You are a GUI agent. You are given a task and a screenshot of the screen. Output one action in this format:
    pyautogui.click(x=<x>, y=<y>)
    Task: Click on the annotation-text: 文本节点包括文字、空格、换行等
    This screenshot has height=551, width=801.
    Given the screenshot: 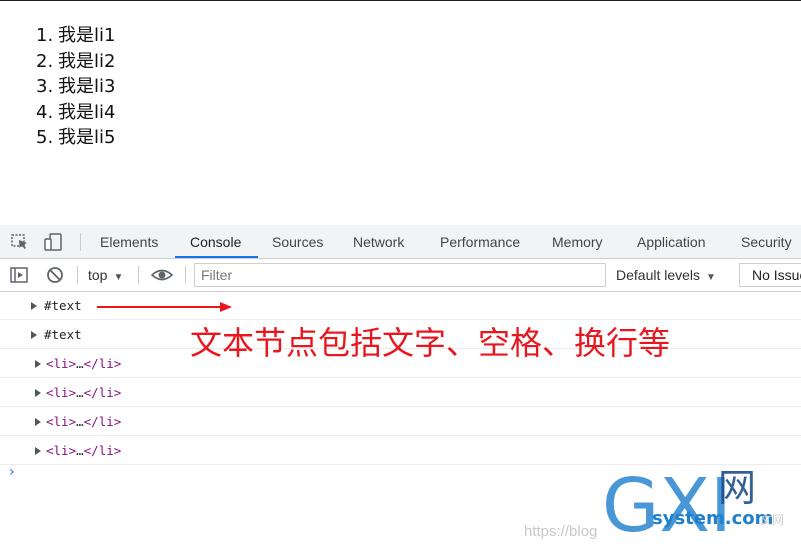 What is the action you would take?
    pyautogui.click(x=430, y=343)
    